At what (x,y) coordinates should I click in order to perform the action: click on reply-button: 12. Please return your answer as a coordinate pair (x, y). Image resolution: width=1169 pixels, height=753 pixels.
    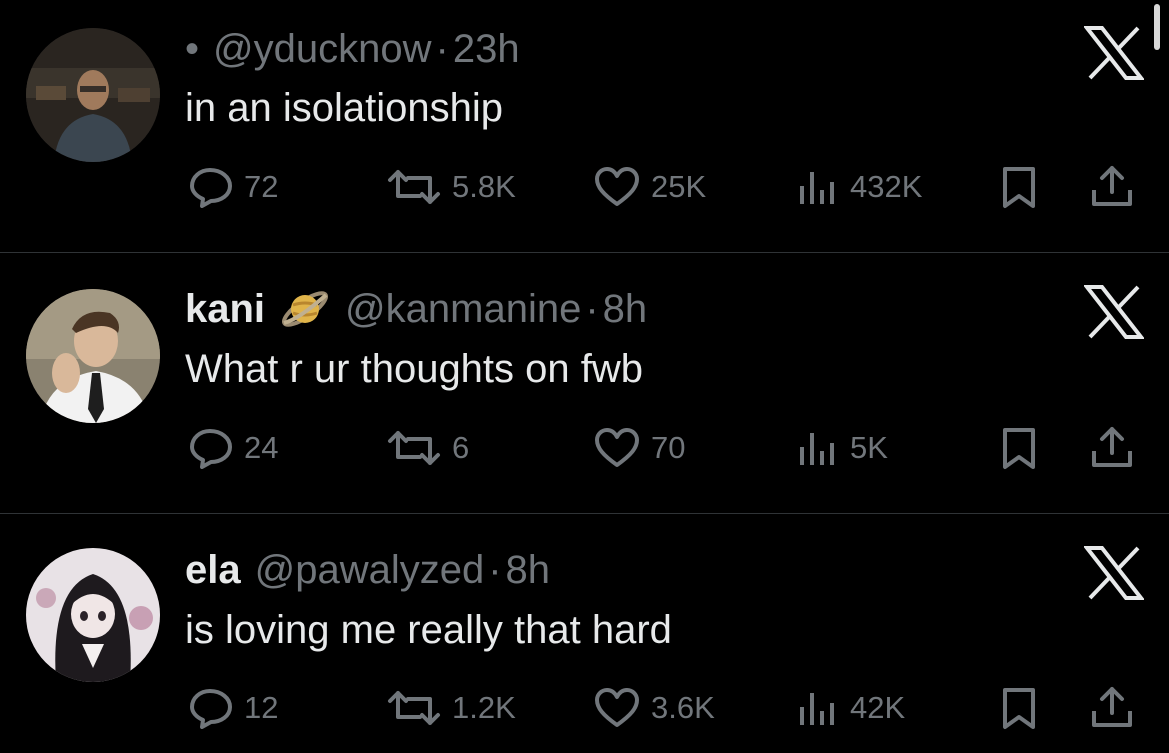
    Looking at the image, I should click on (233, 708).